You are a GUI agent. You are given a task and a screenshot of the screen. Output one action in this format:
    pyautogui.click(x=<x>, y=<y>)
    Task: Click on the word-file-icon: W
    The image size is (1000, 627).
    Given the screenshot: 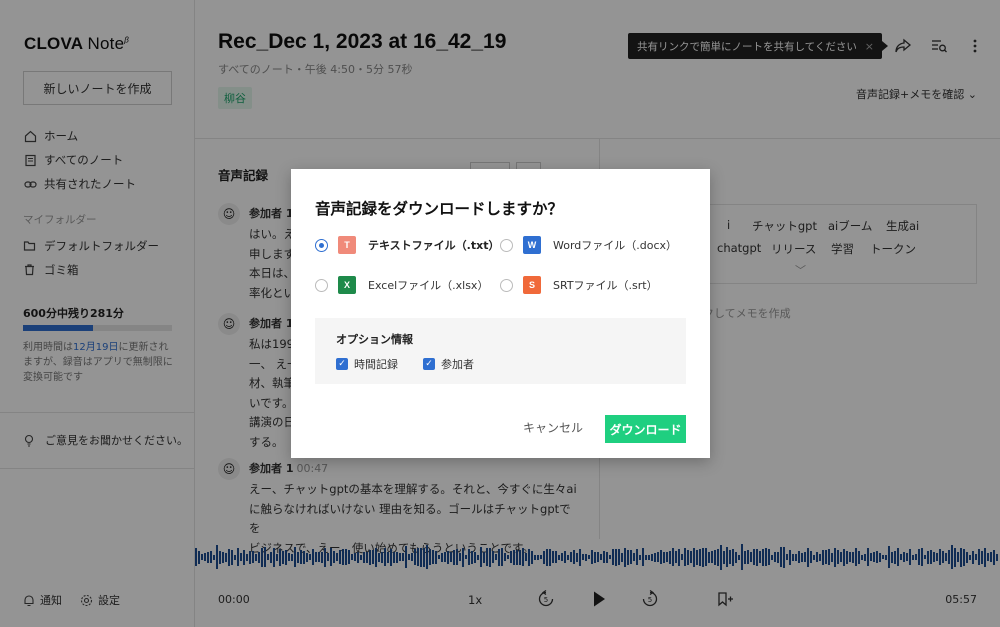 What is the action you would take?
    pyautogui.click(x=532, y=245)
    